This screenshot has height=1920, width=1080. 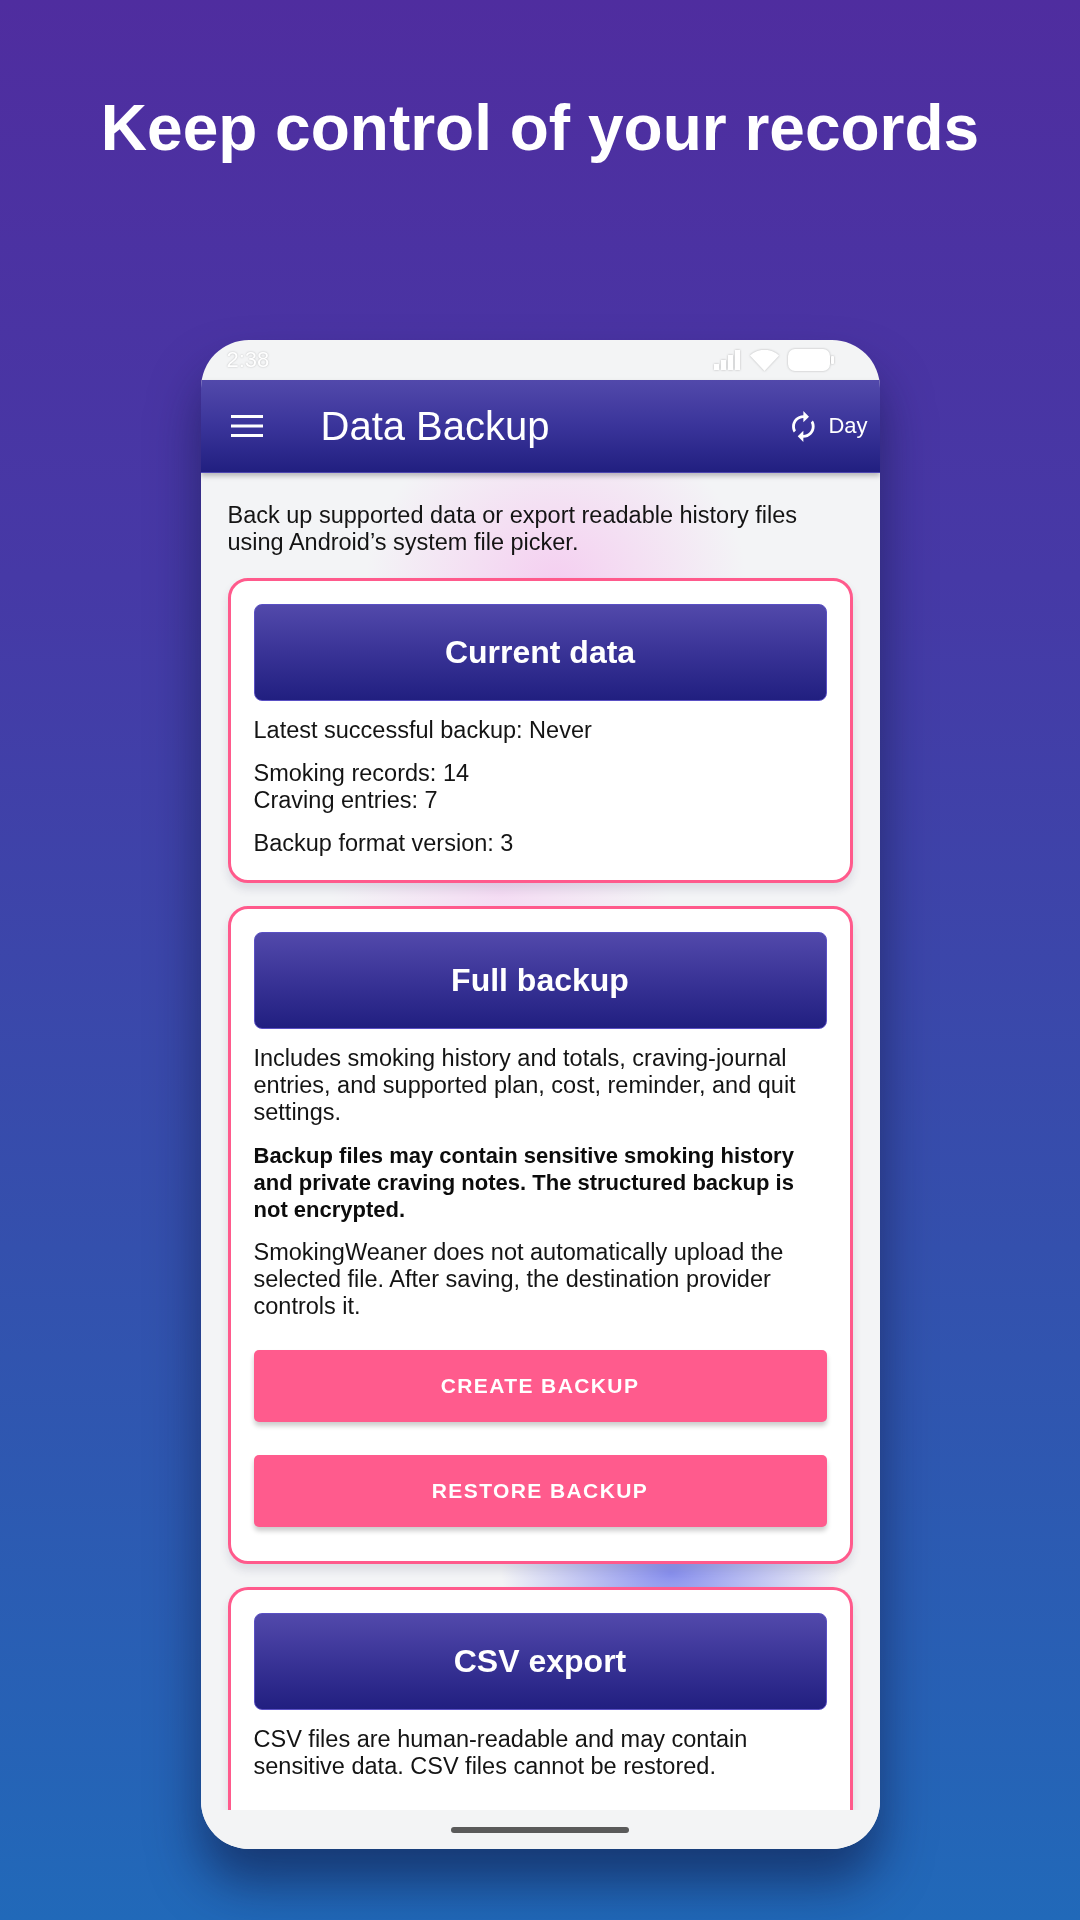 I want to click on detail-text: Latest successful backup: Never, so click(x=423, y=730).